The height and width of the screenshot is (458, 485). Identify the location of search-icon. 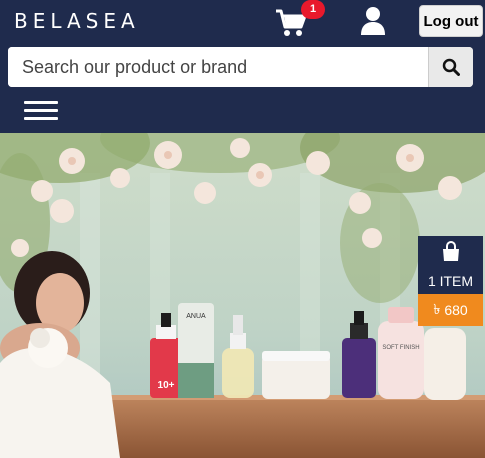
(451, 67).